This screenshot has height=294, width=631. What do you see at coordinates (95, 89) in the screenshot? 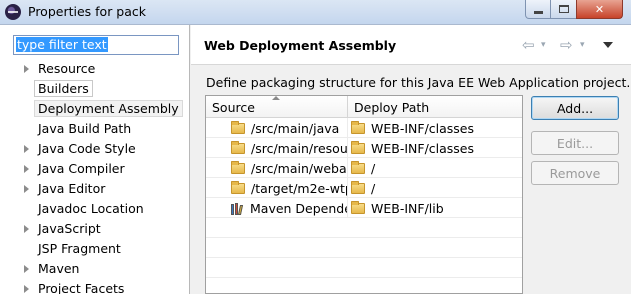
I see `tree-item-builders: Builders` at bounding box center [95, 89].